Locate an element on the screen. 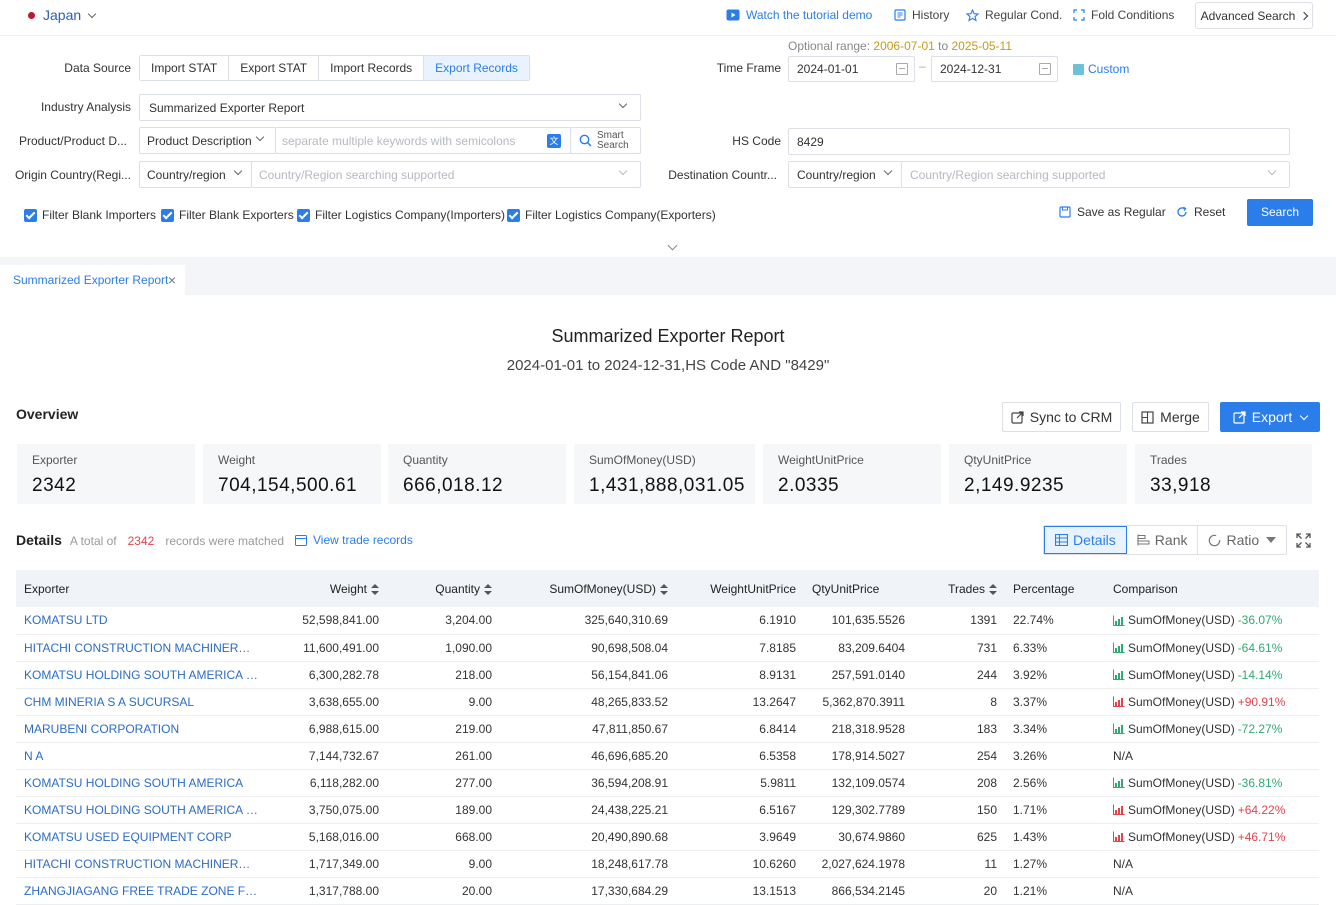 The width and height of the screenshot is (1336, 905). industry-analysis-select: Summarized Exporter Report is located at coordinates (390, 107).